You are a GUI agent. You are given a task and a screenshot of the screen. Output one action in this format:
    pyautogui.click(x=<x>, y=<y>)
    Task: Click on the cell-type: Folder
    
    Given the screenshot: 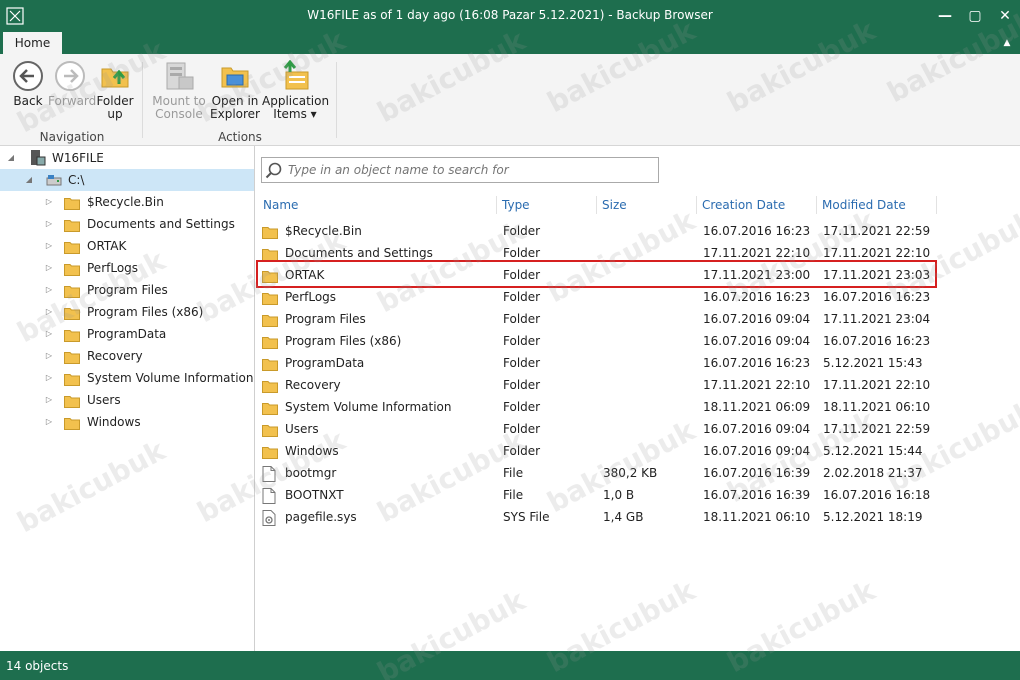 What is the action you would take?
    pyautogui.click(x=522, y=363)
    